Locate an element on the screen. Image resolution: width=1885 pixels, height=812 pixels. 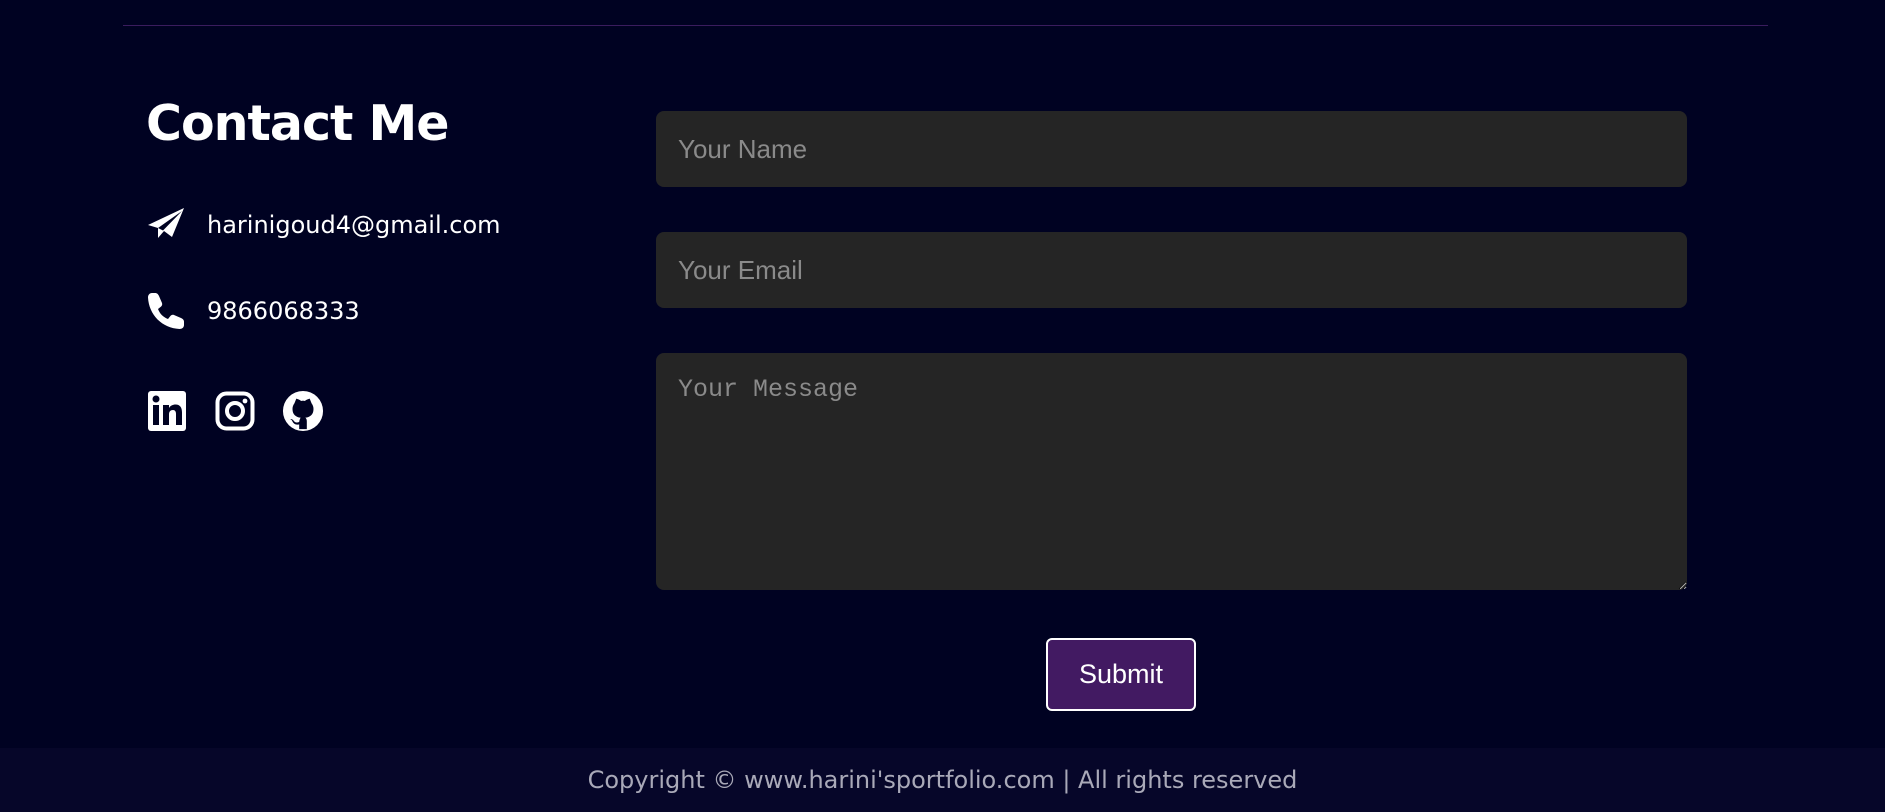
paper-plane-icon is located at coordinates (166, 225).